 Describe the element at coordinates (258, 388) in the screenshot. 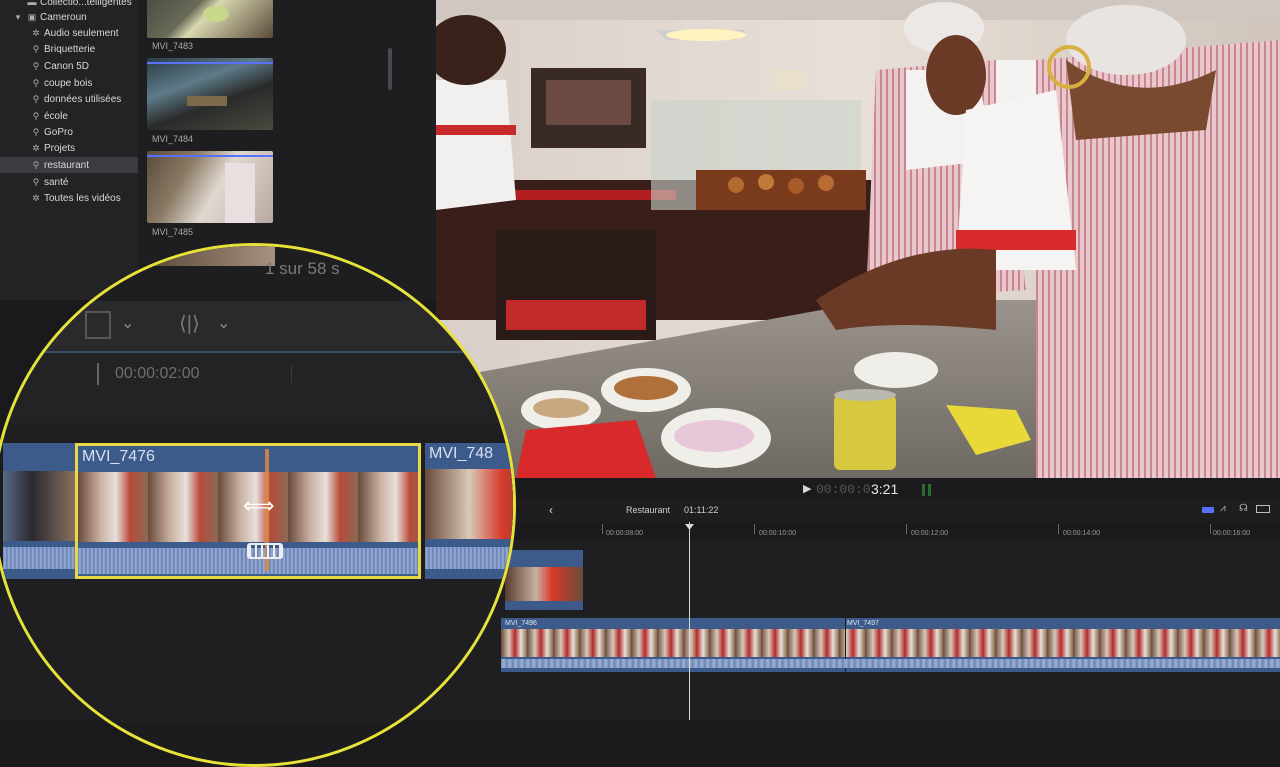

I see `lens-ruler: 00:00:02:00` at that location.